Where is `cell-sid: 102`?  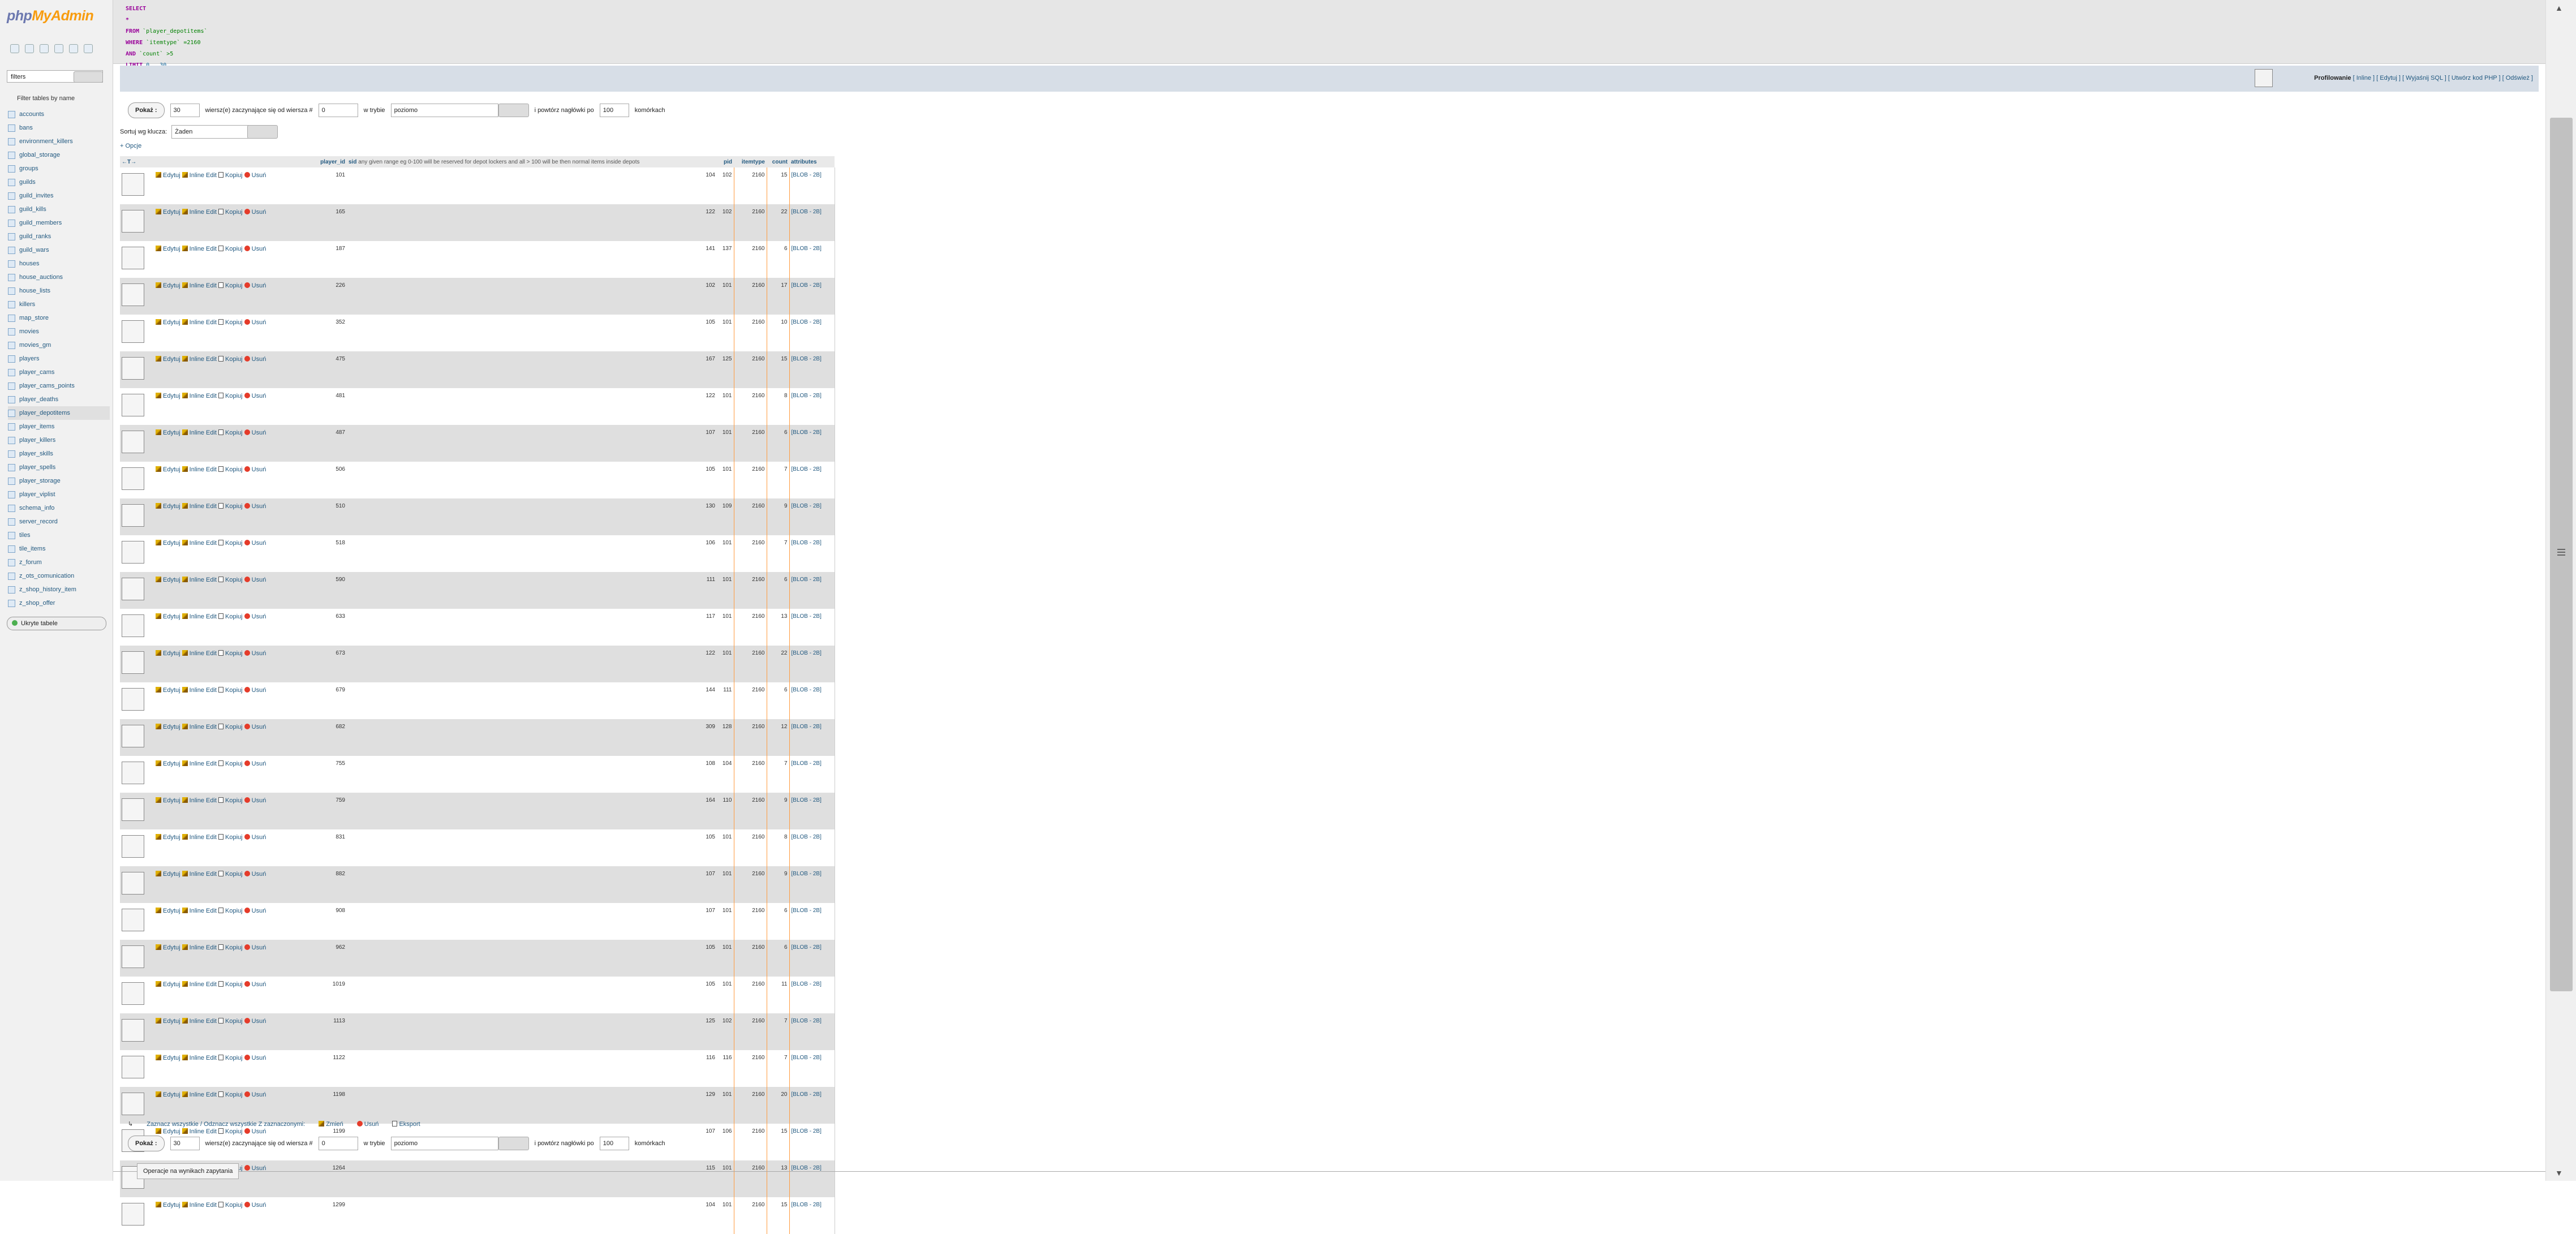
cell-sid: 102 is located at coordinates (532, 296).